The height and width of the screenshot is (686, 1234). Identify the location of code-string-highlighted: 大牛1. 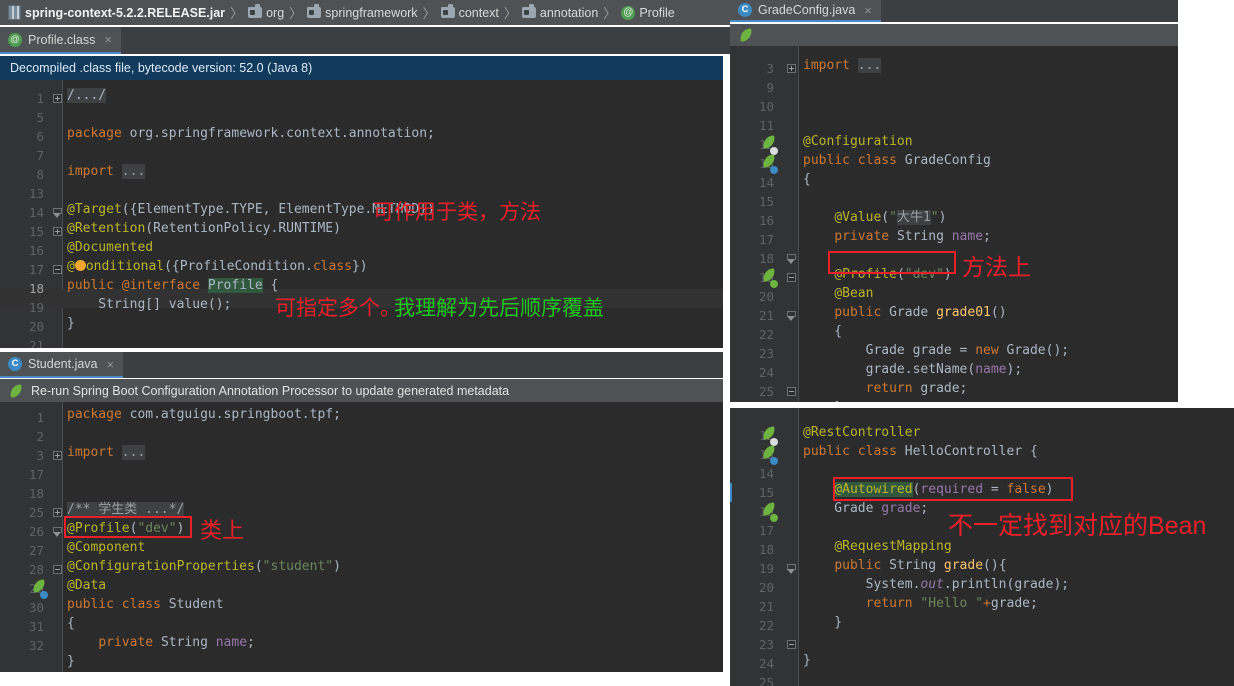
(913, 217).